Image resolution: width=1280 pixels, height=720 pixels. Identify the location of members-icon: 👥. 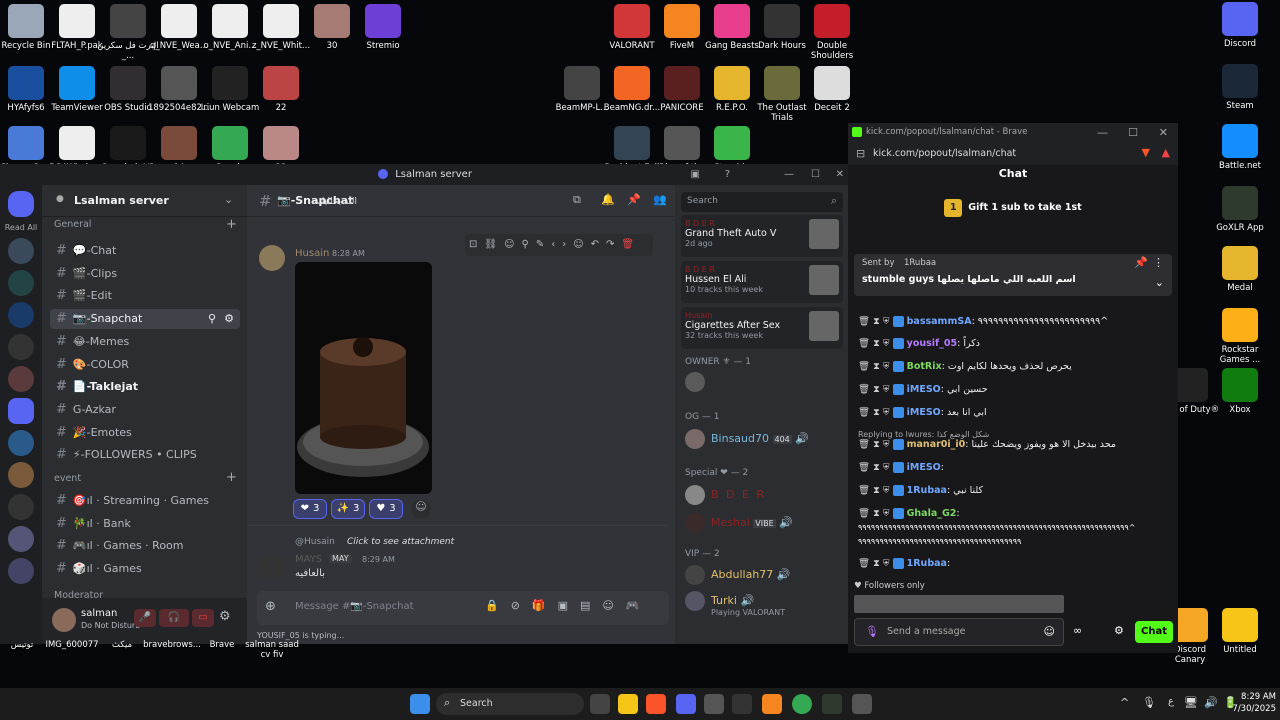
(660, 199).